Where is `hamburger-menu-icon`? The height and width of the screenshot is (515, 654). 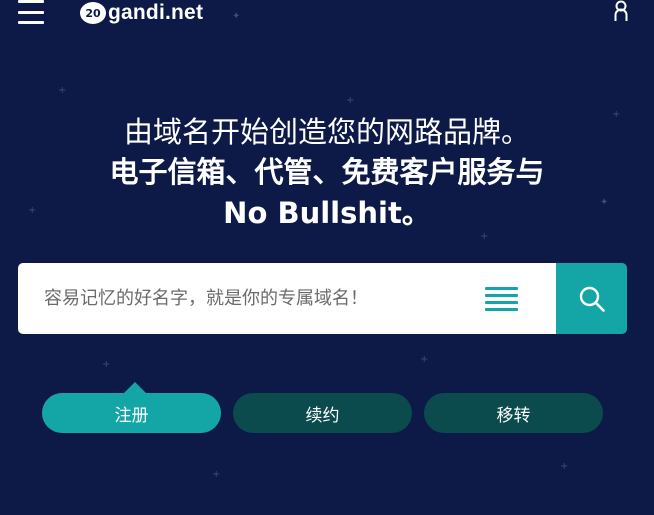
hamburger-menu-icon is located at coordinates (31, 12).